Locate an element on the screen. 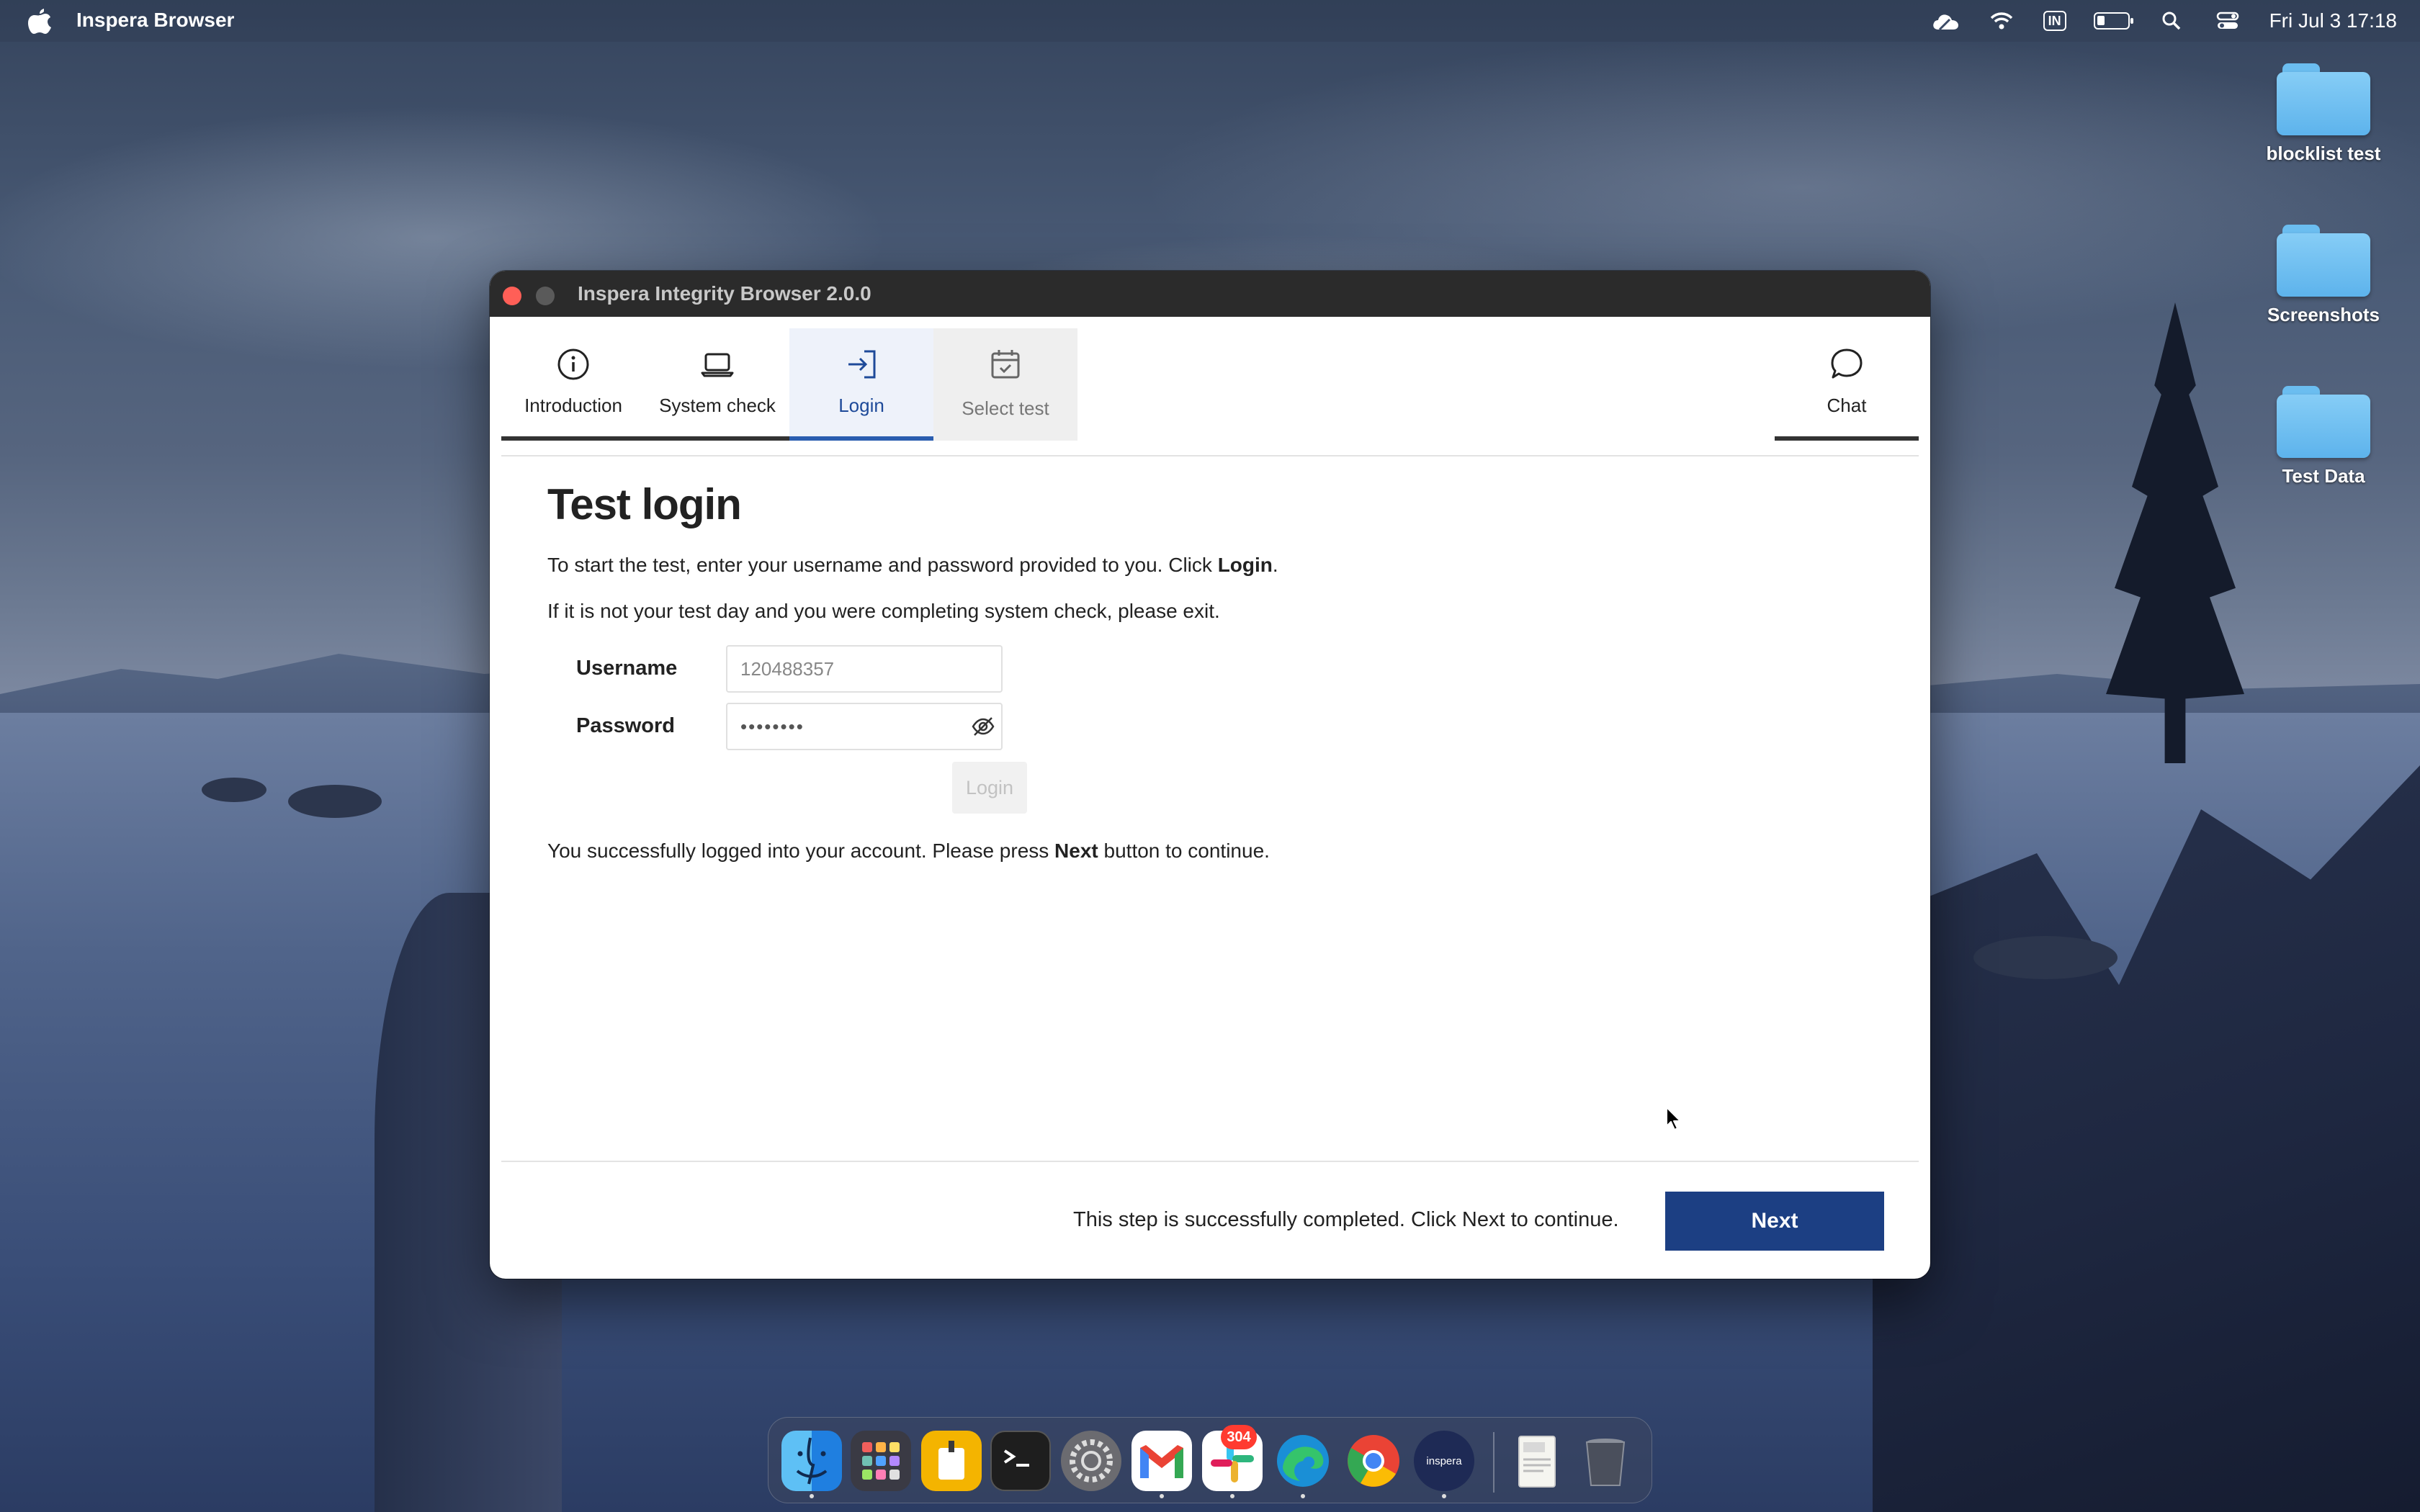 This screenshot has height=1512, width=2420. gmail-running-indicator is located at coordinates (1162, 1496).